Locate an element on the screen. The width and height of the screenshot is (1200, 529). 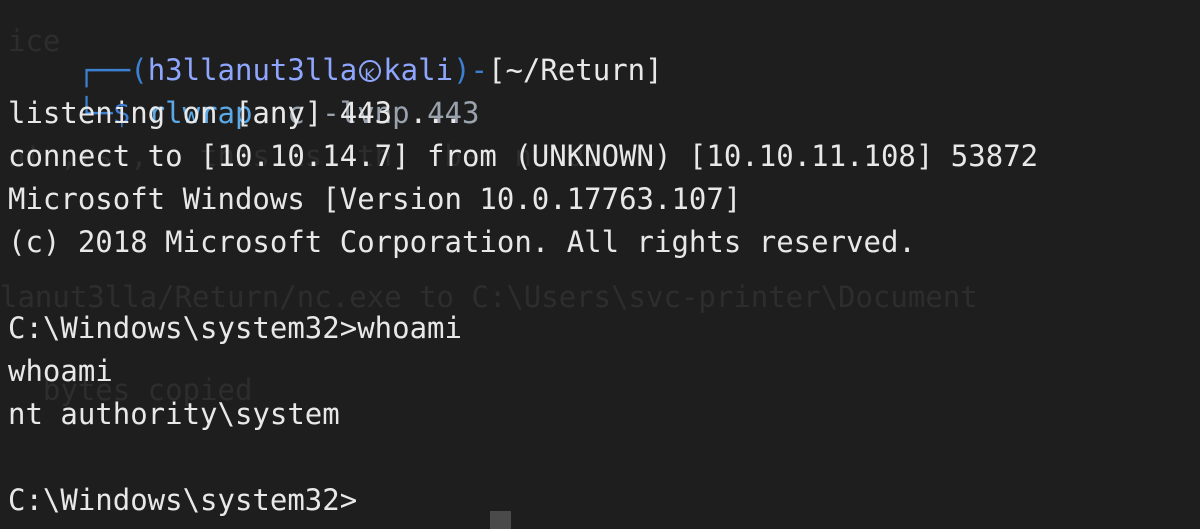
output-whoami-result: nt authority\system is located at coordinates (174, 414).